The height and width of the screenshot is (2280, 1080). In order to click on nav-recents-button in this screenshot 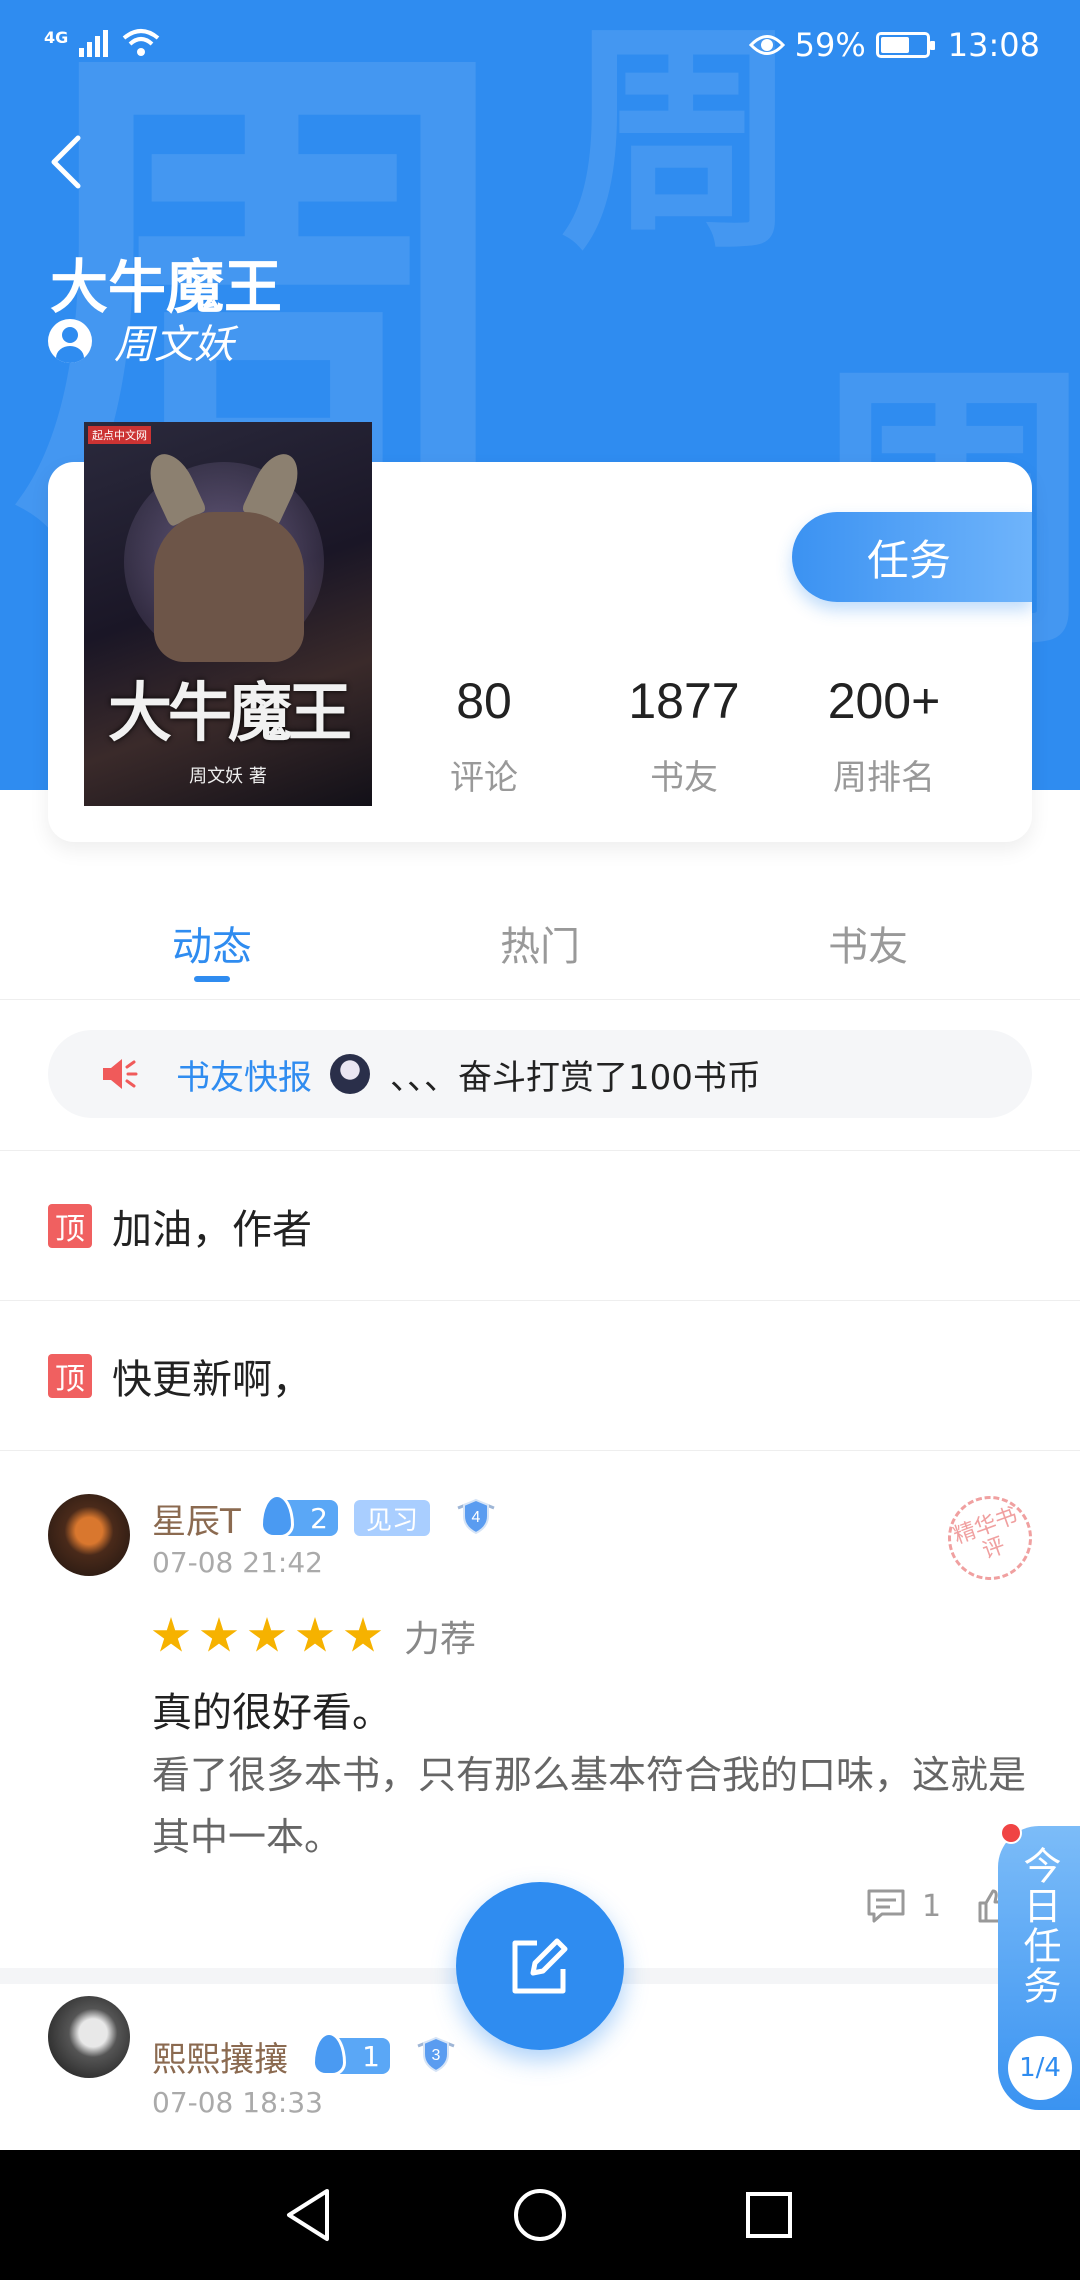, I will do `click(769, 2215)`.